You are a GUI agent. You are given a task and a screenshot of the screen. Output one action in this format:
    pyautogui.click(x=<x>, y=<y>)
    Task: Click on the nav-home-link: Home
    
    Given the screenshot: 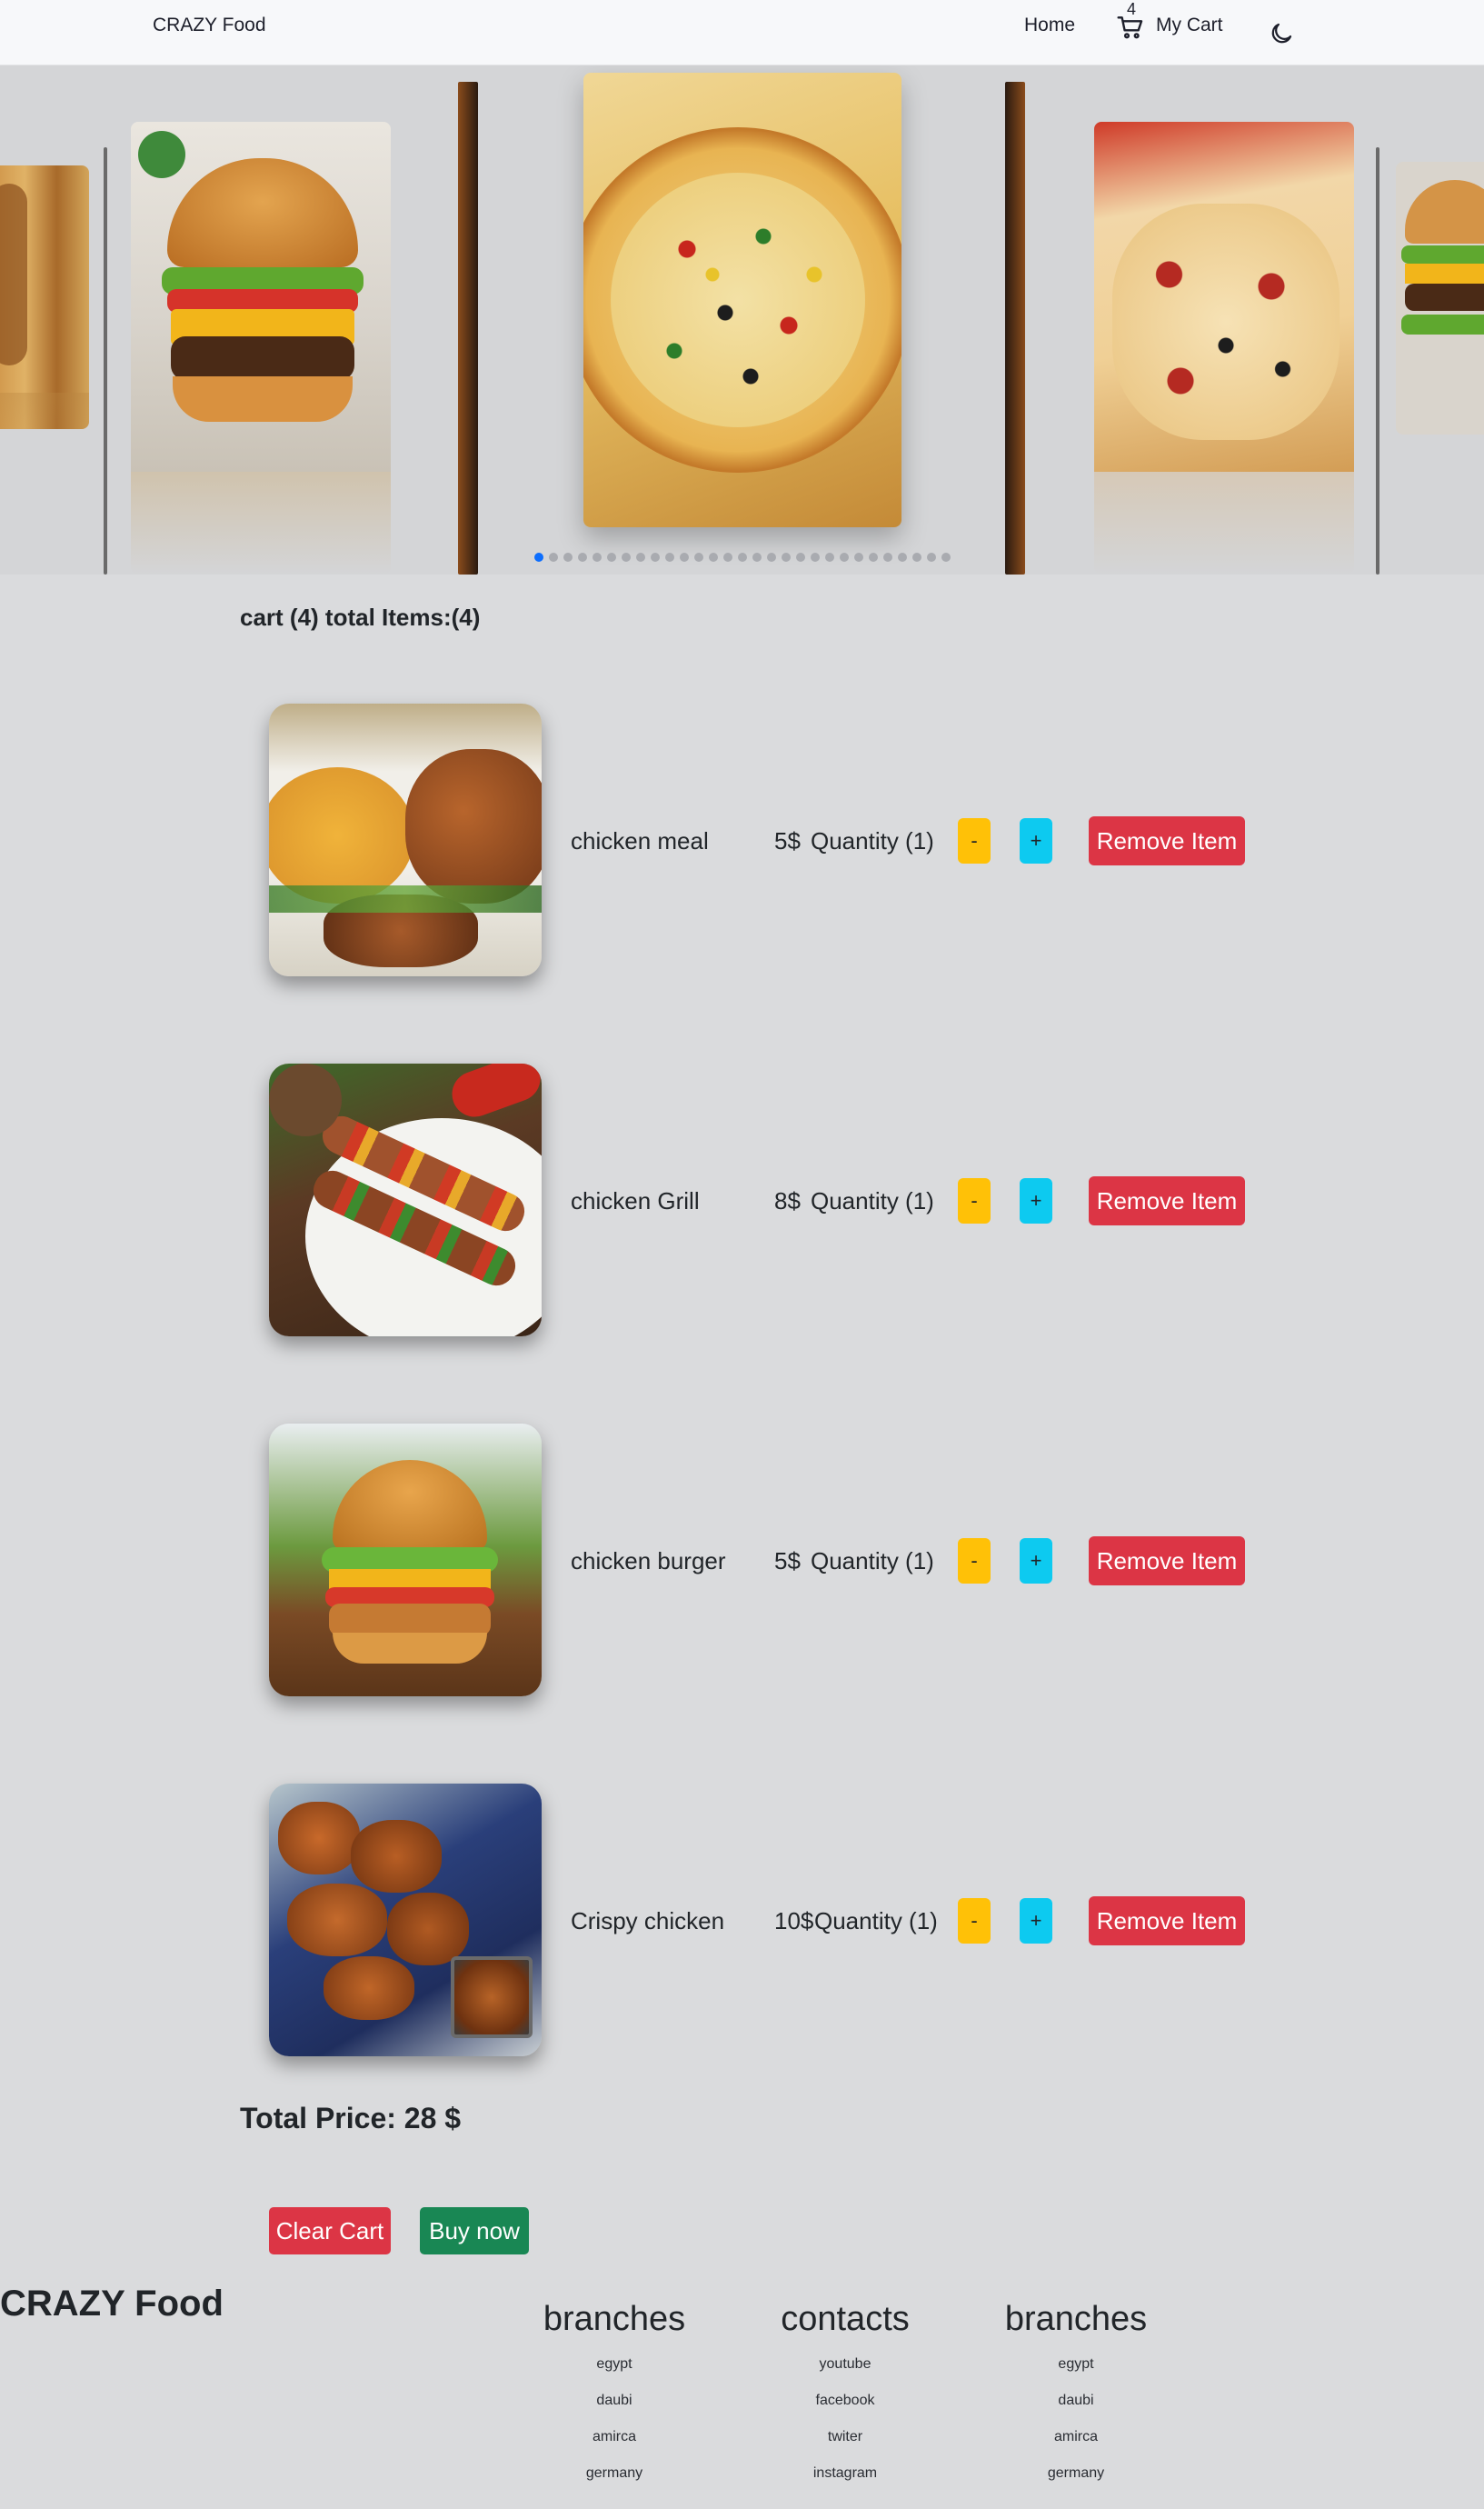 What is the action you would take?
    pyautogui.click(x=1049, y=25)
    